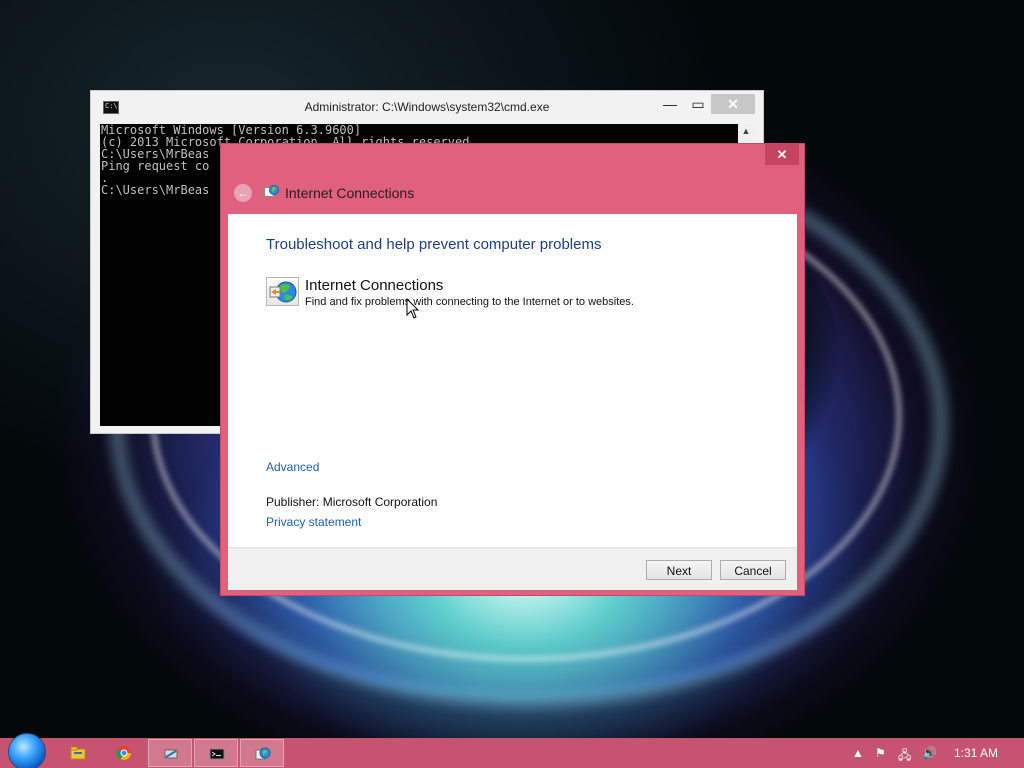 The width and height of the screenshot is (1024, 768). I want to click on back-arrow-icon: ←, so click(243, 193).